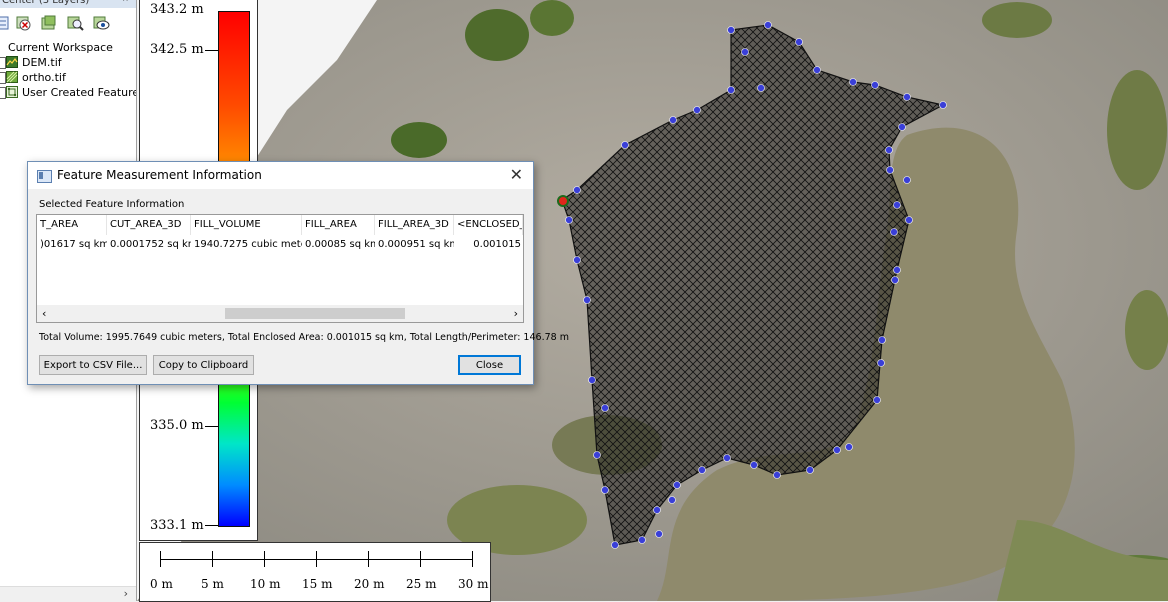 This screenshot has width=1168, height=602. What do you see at coordinates (416, 244) in the screenshot?
I see `table-cell: 0.000951 sq km` at bounding box center [416, 244].